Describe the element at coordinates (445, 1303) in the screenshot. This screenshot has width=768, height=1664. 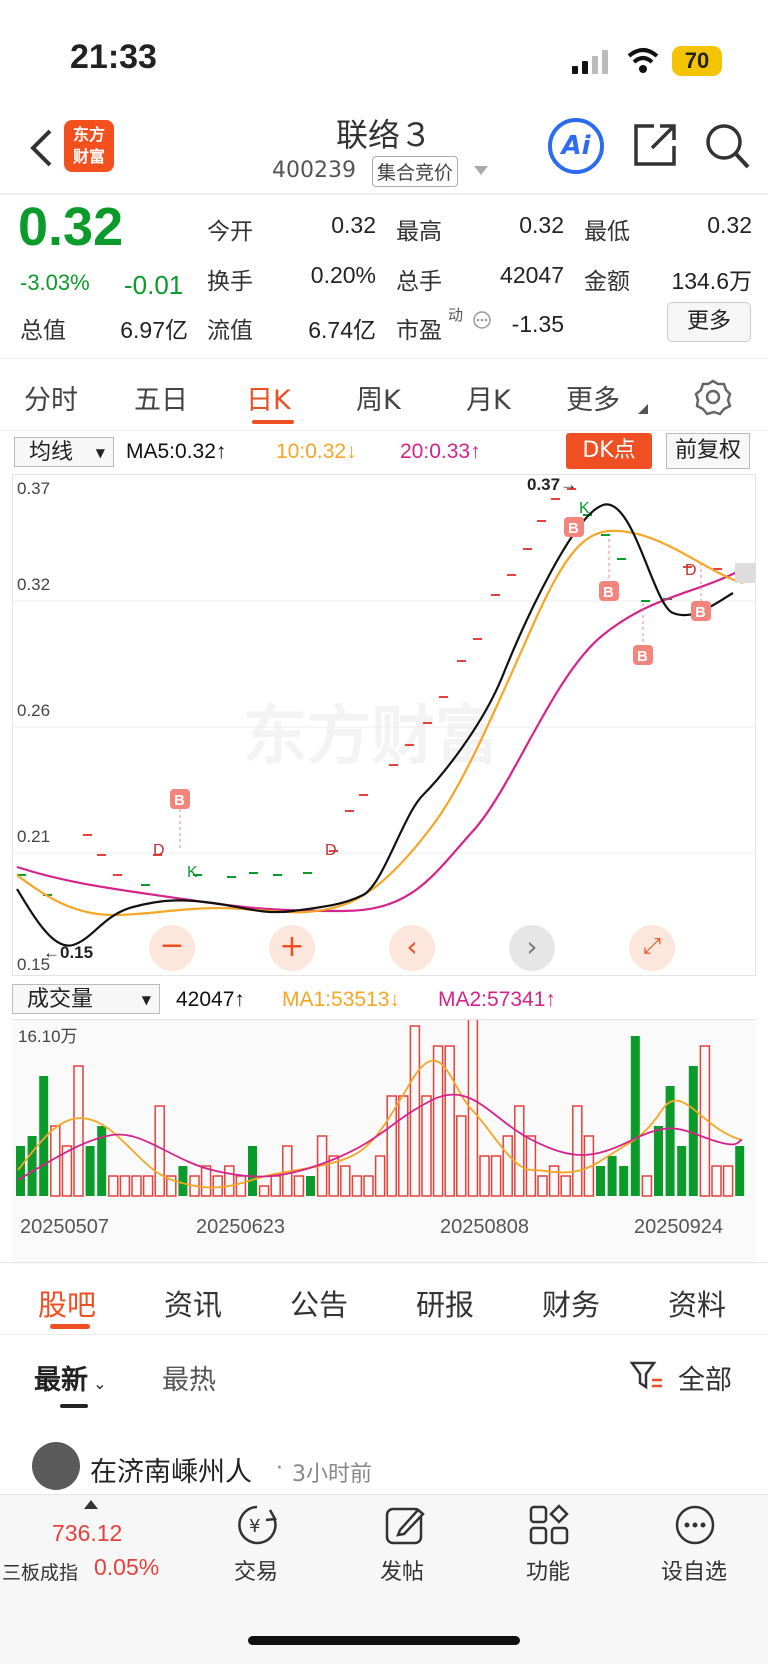
I see `tab-research: 研报` at that location.